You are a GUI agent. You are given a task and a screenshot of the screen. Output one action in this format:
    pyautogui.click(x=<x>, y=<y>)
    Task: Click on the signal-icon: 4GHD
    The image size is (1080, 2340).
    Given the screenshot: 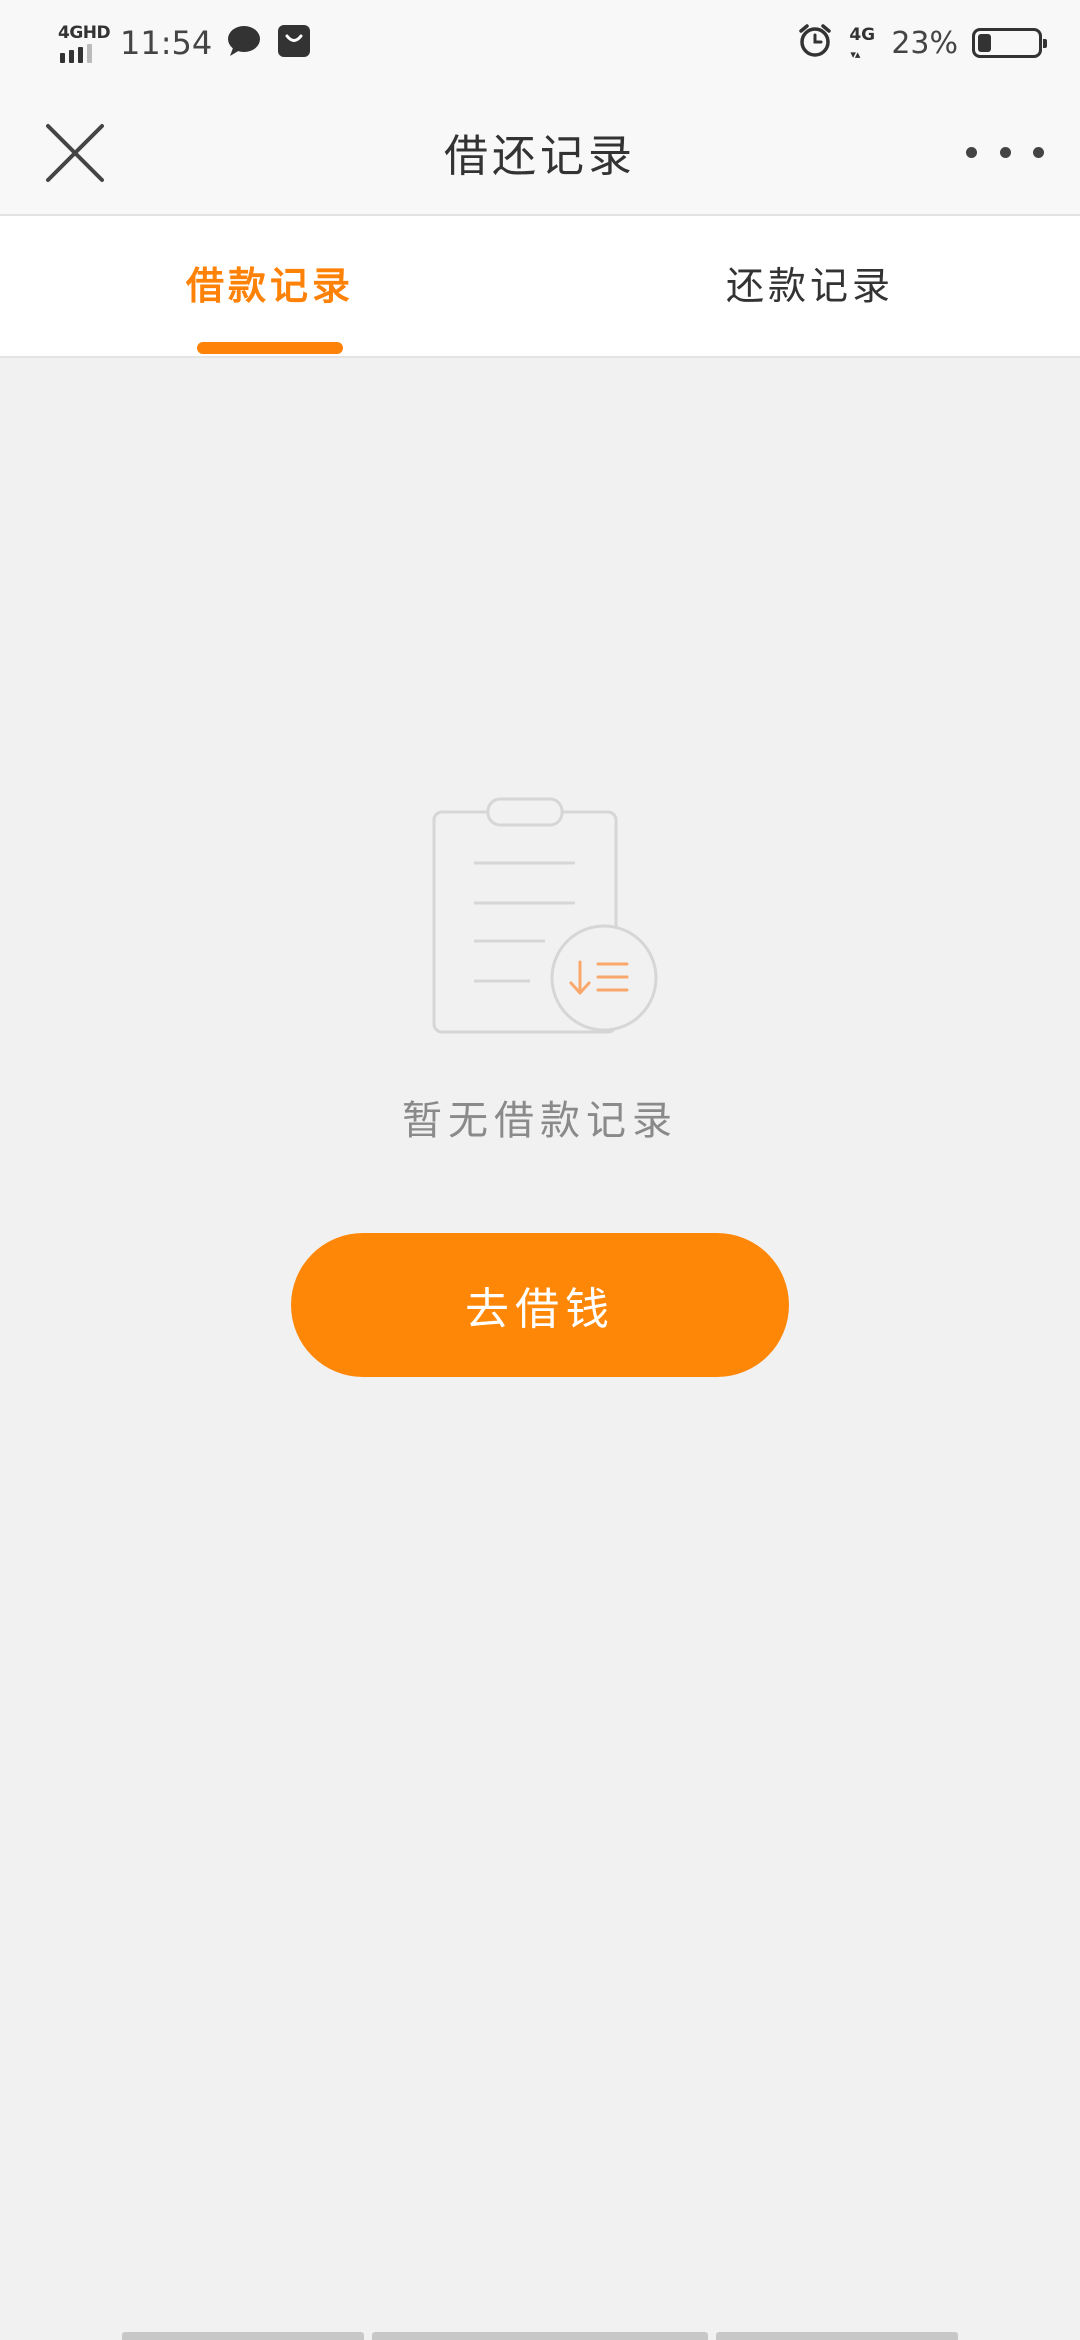 What is the action you would take?
    pyautogui.click(x=84, y=43)
    